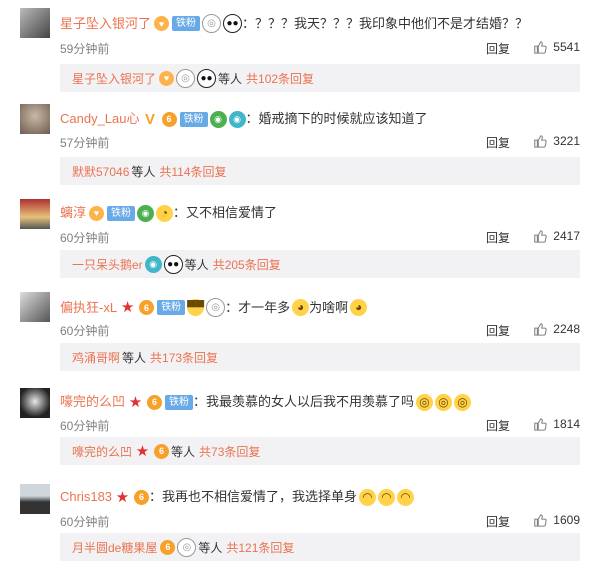  Describe the element at coordinates (566, 424) in the screenshot. I see `like-count: 1814` at that location.